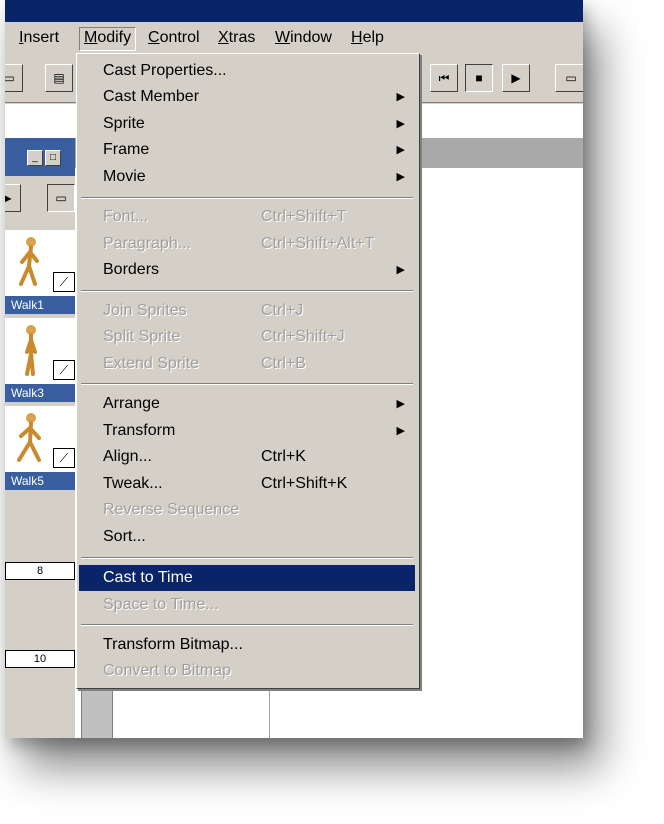  What do you see at coordinates (10, 78) in the screenshot?
I see `open-icon: ▭` at bounding box center [10, 78].